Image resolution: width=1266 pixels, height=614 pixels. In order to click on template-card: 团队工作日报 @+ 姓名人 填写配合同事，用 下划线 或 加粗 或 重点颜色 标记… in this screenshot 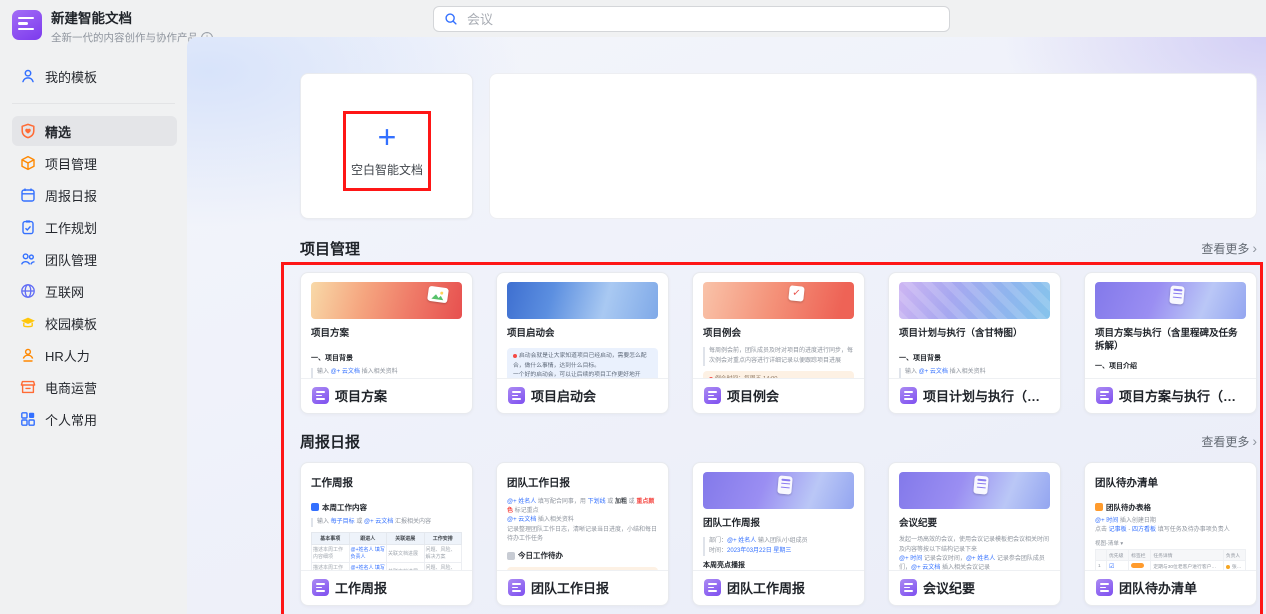, I will do `click(582, 534)`.